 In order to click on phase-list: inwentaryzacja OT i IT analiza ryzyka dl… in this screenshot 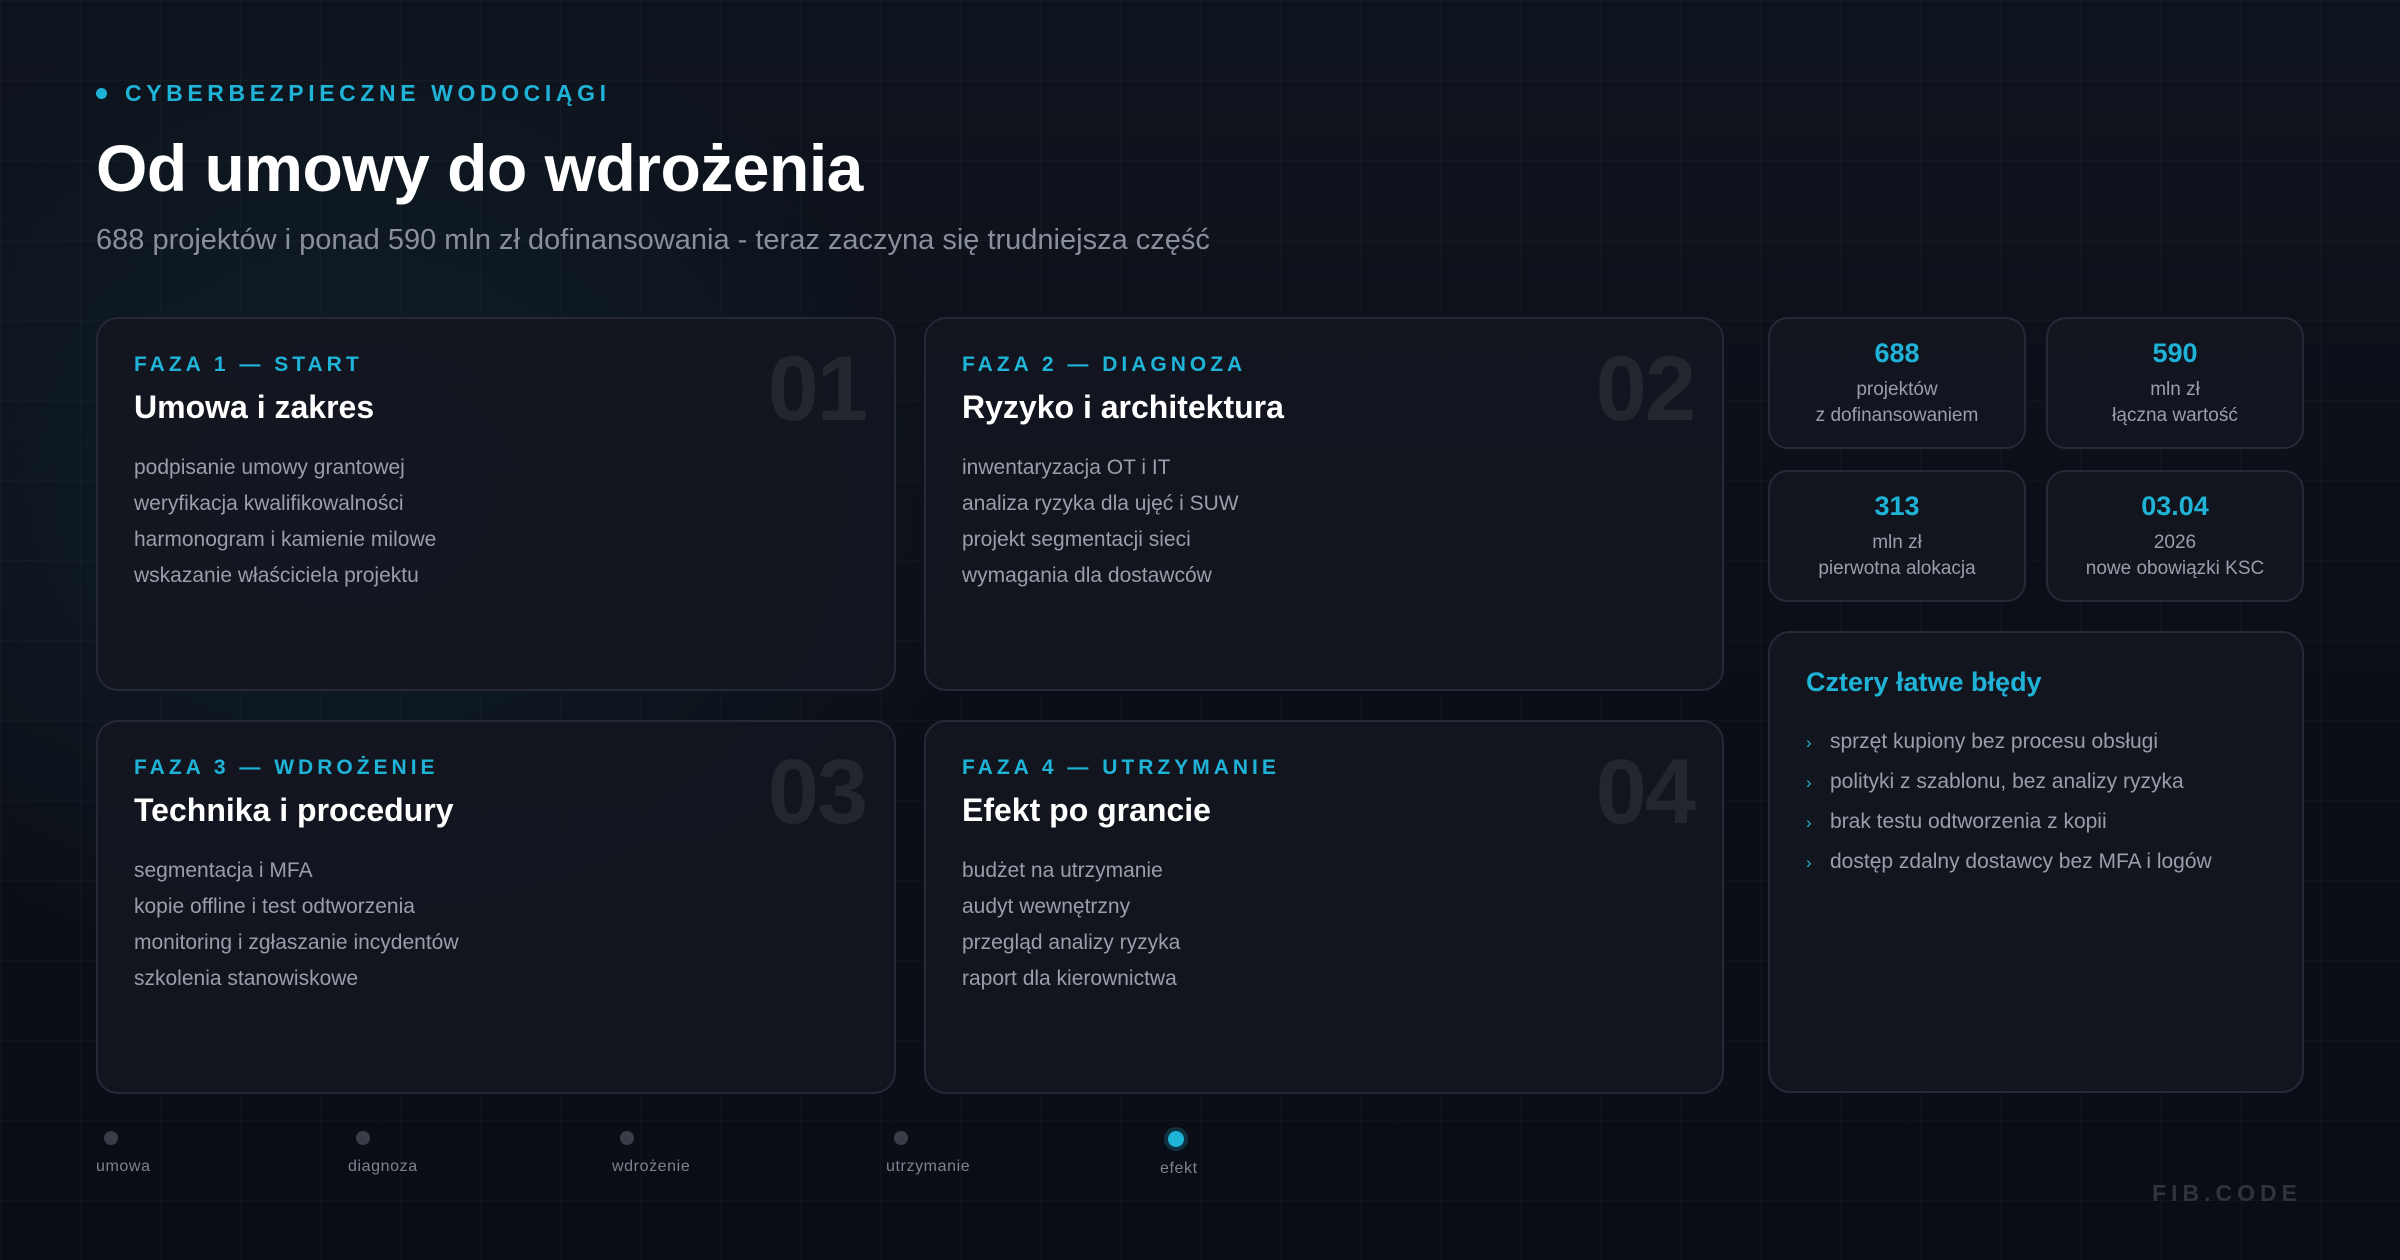, I will do `click(1324, 522)`.